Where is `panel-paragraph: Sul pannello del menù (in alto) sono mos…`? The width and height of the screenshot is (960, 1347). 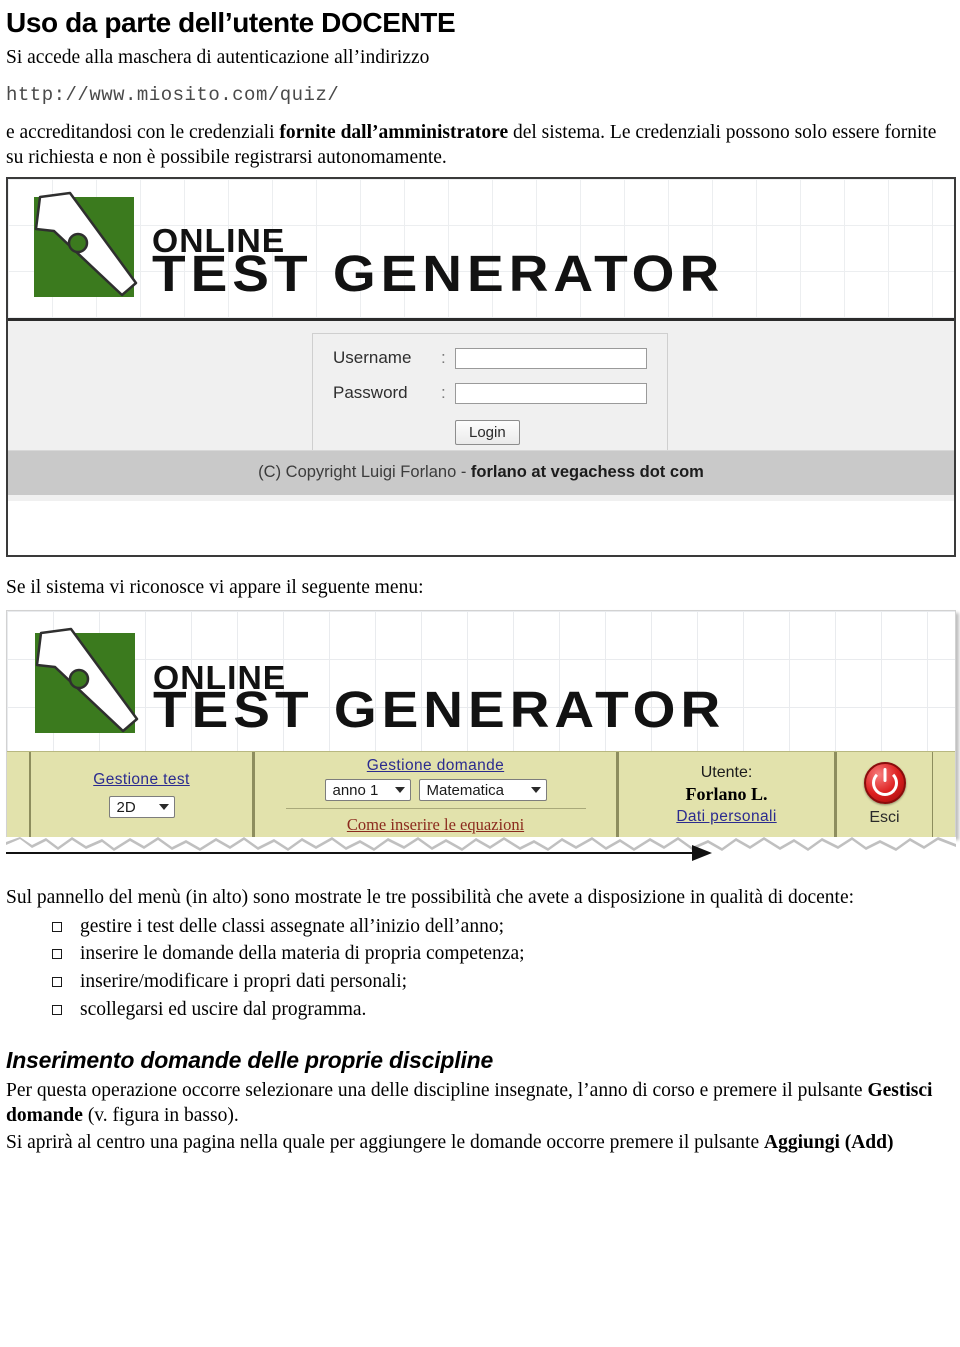
panel-paragraph: Sul pannello del menù (in alto) sono mos… is located at coordinates (430, 898).